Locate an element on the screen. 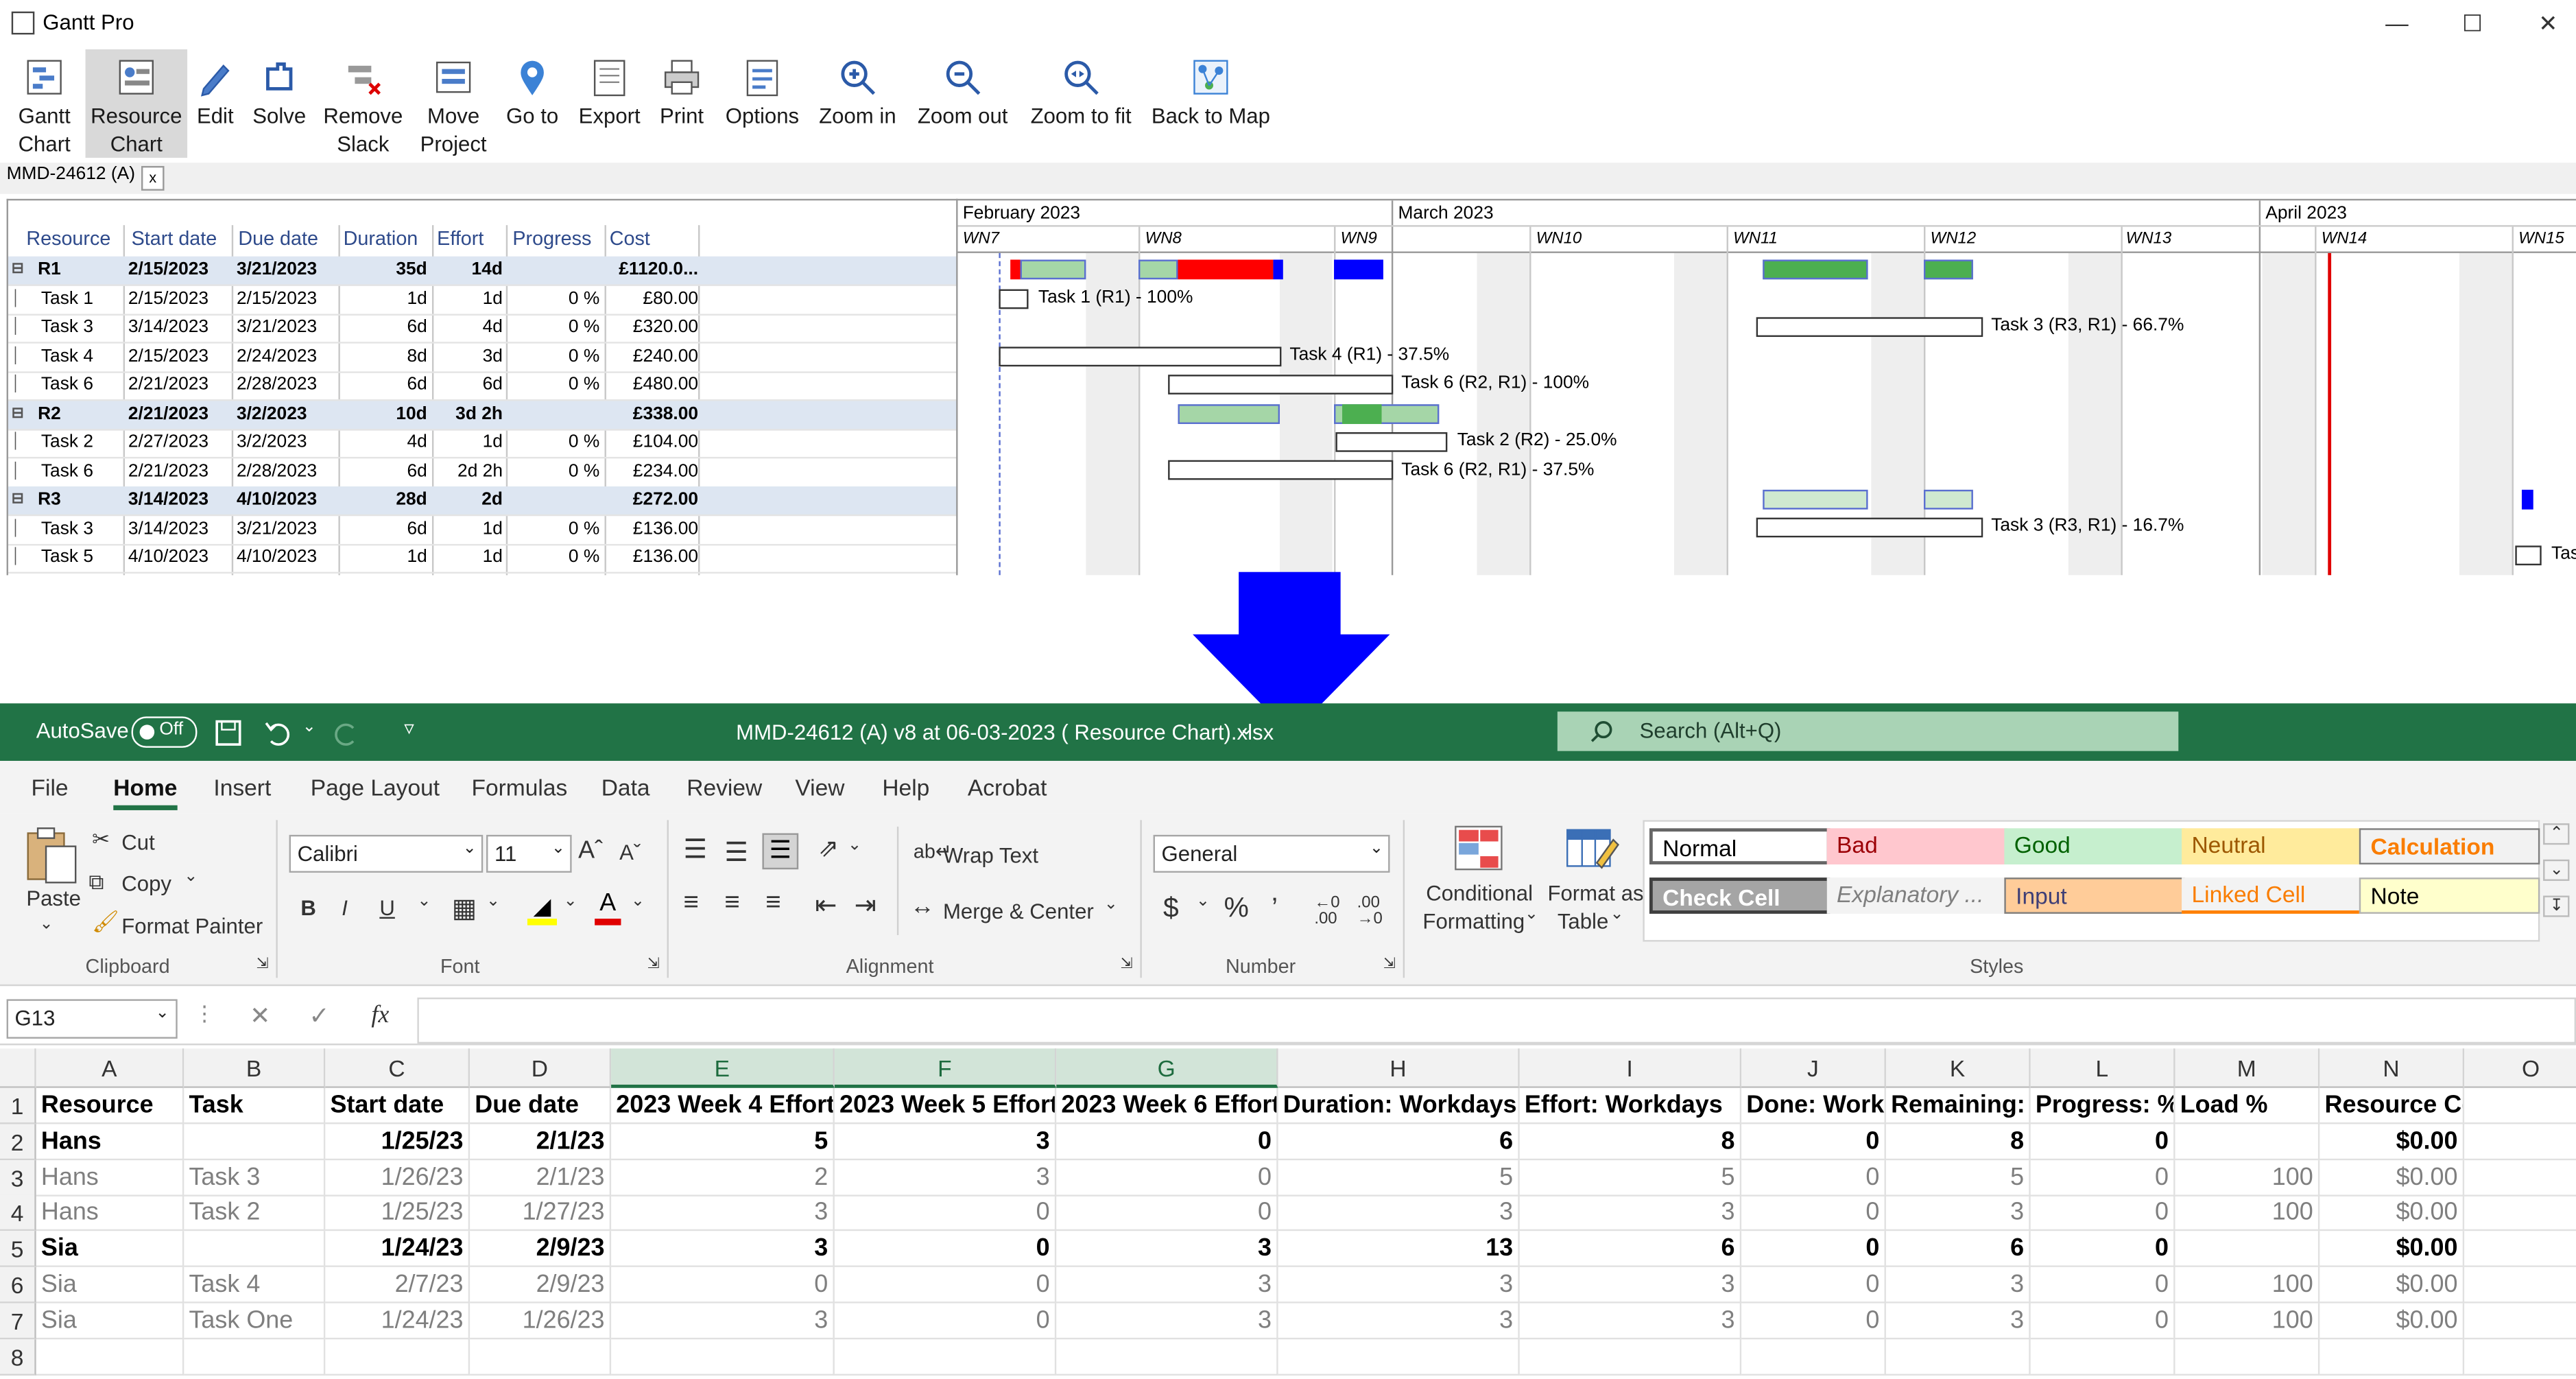 The width and height of the screenshot is (2576, 1379). task-row: │ Task 4 2/15/2023 2/24/2023 8d 3d 0 % £240.00 is located at coordinates (483, 357).